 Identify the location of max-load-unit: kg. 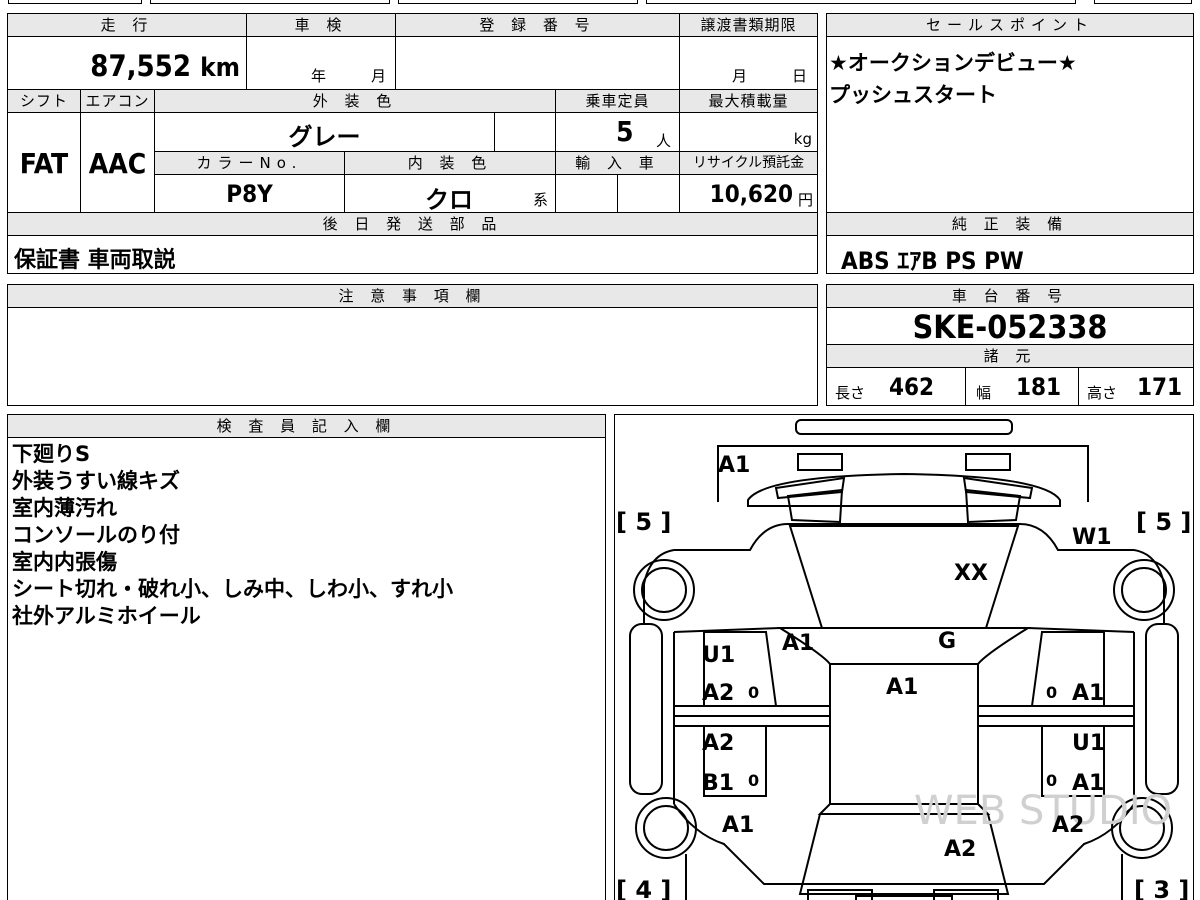
(802, 139).